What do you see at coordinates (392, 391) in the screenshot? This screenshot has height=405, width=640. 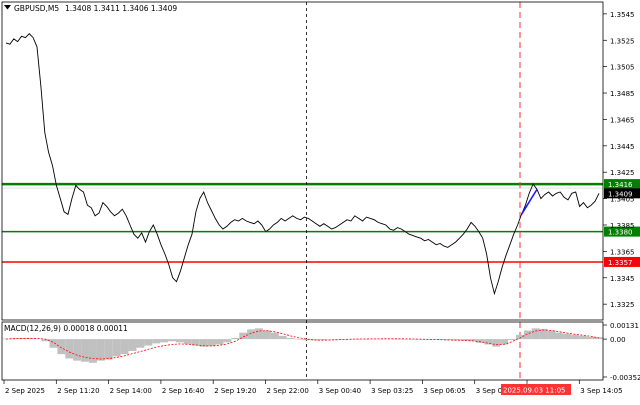 I see `x-tick-label: 3 Sep 03:25` at bounding box center [392, 391].